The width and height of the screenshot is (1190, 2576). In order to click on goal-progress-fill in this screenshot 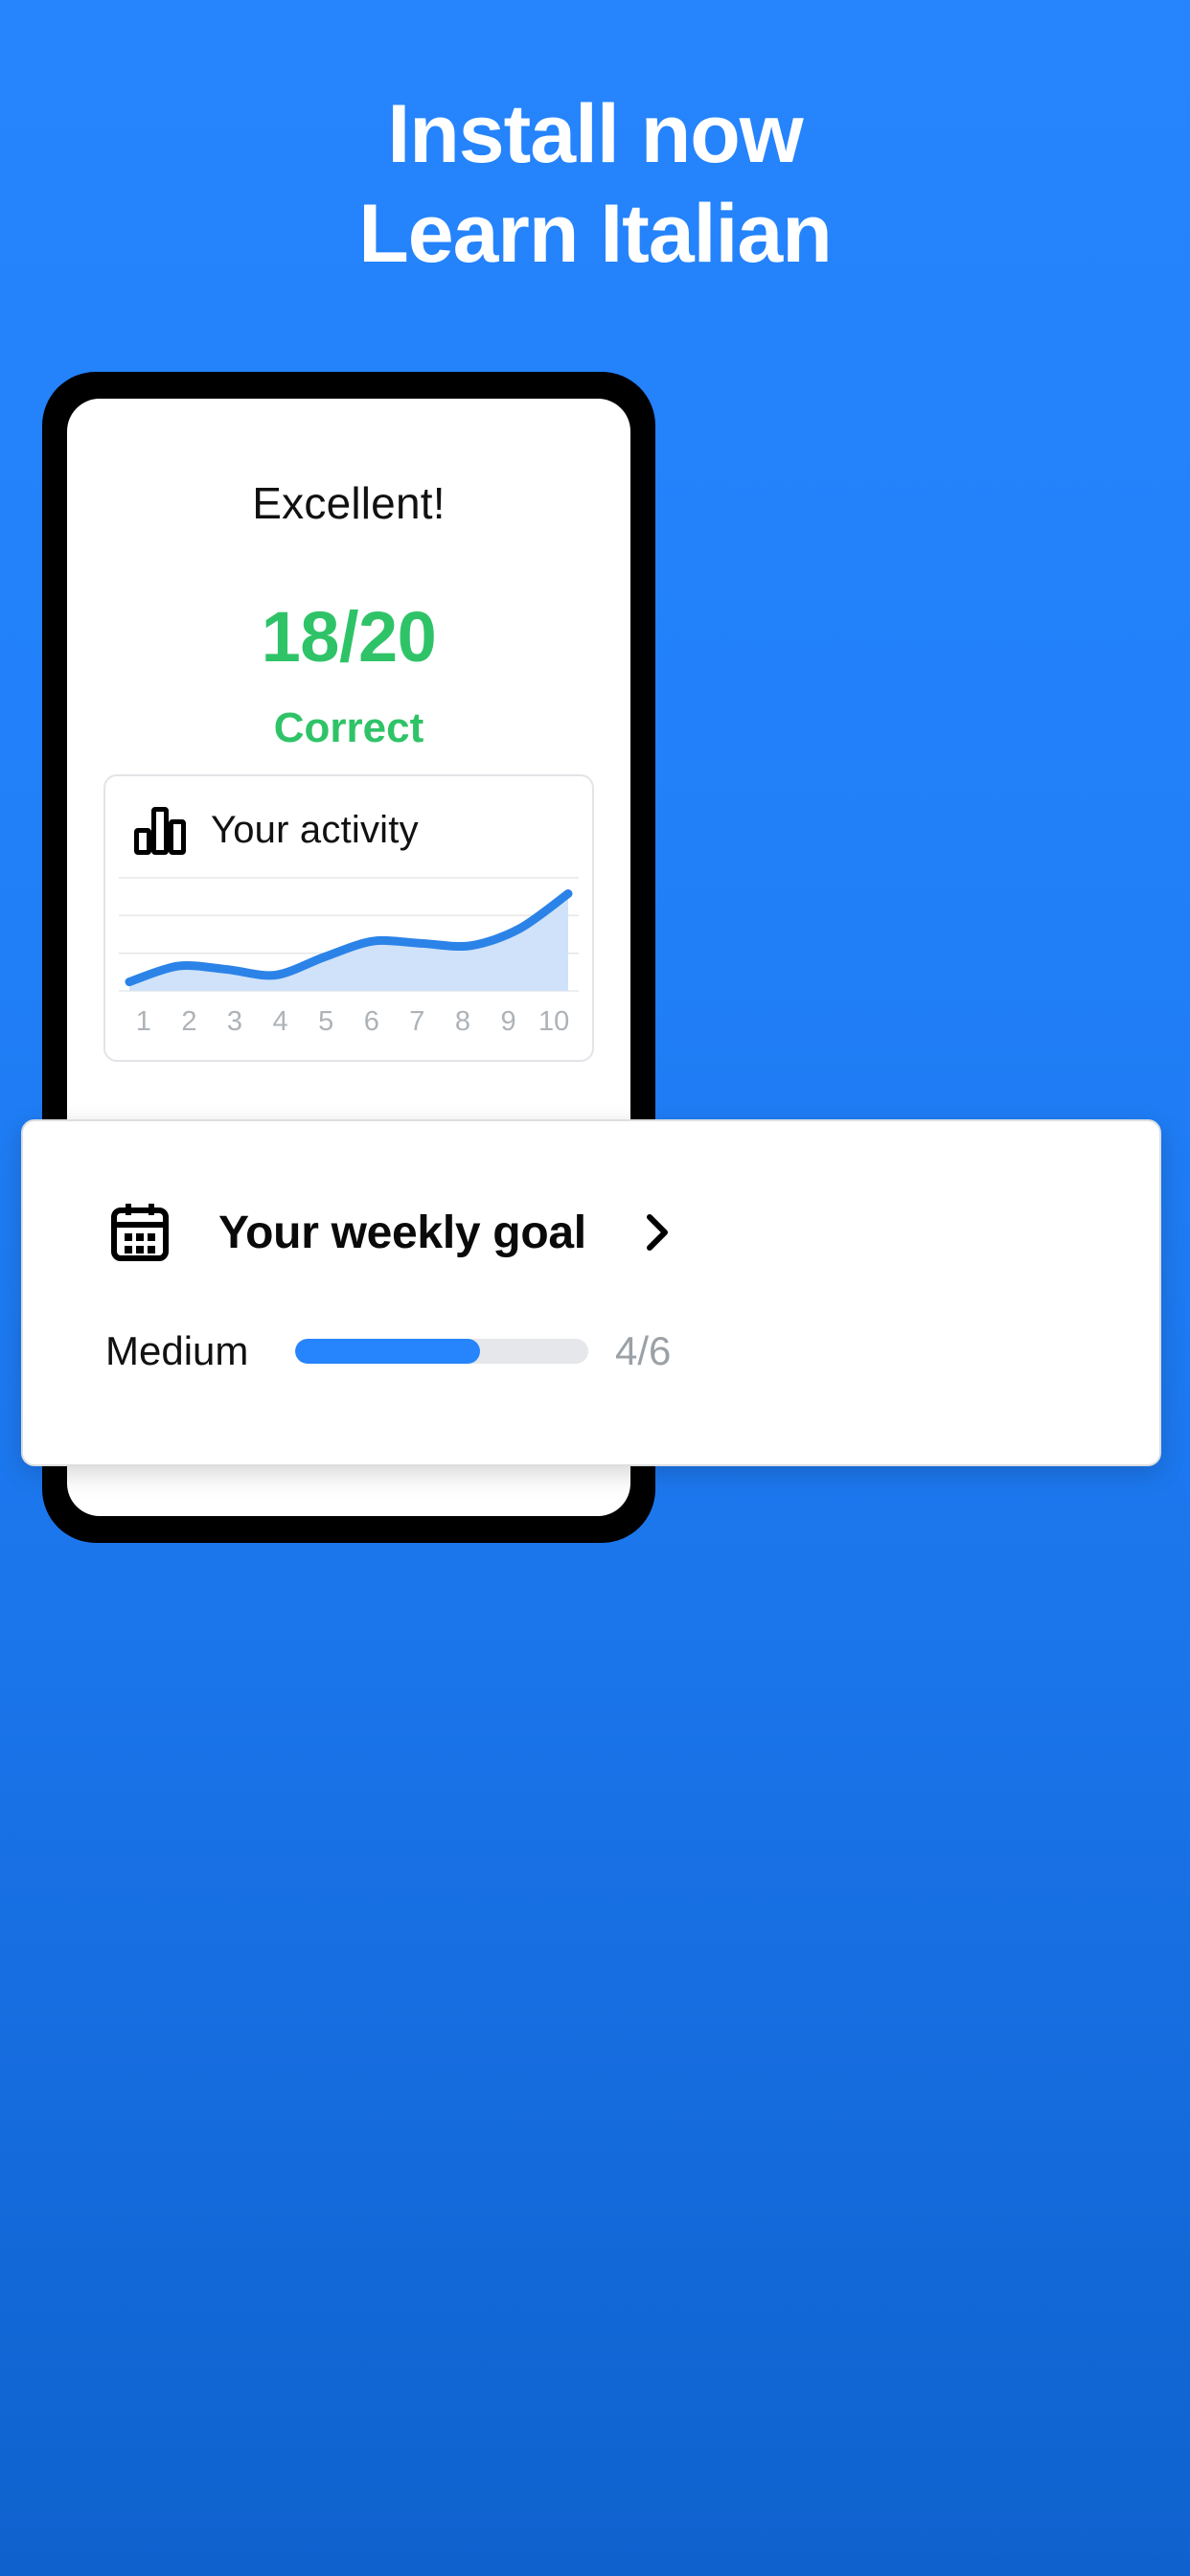, I will do `click(388, 1351)`.